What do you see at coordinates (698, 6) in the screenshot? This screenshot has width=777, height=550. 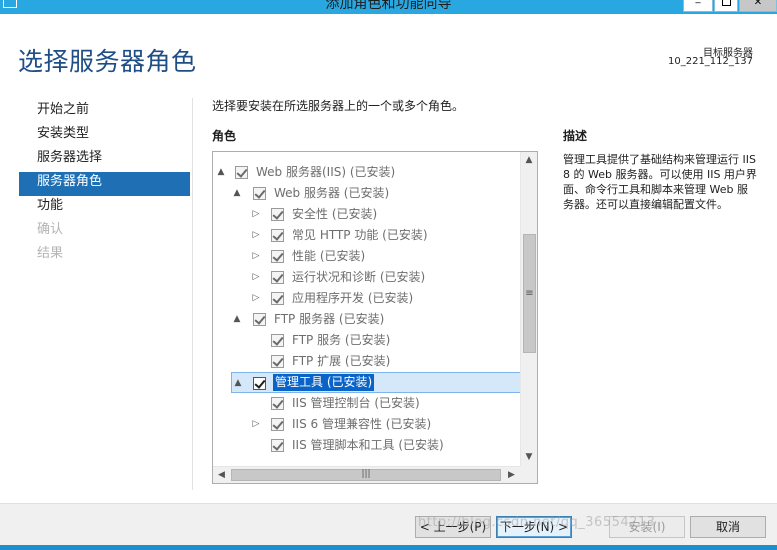 I see `minimize-button: _` at bounding box center [698, 6].